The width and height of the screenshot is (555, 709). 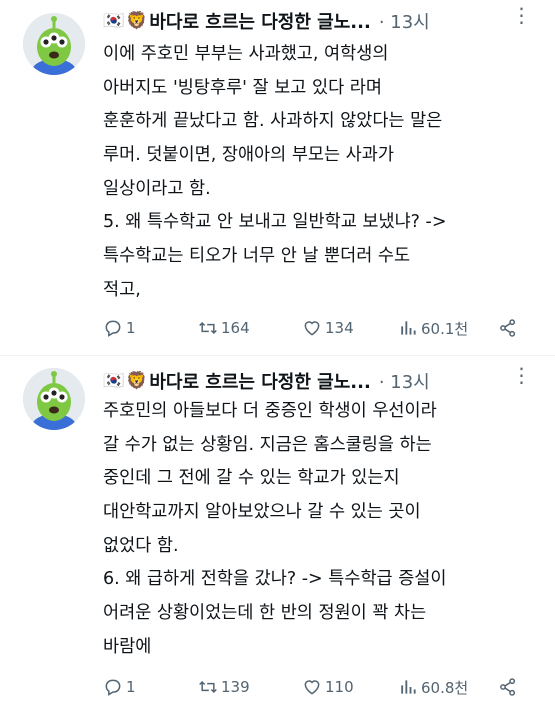 What do you see at coordinates (265, 613) in the screenshot?
I see `tweet-text-line: 어려운 상황이었는데 한 반의 정원이 꽉 차는` at bounding box center [265, 613].